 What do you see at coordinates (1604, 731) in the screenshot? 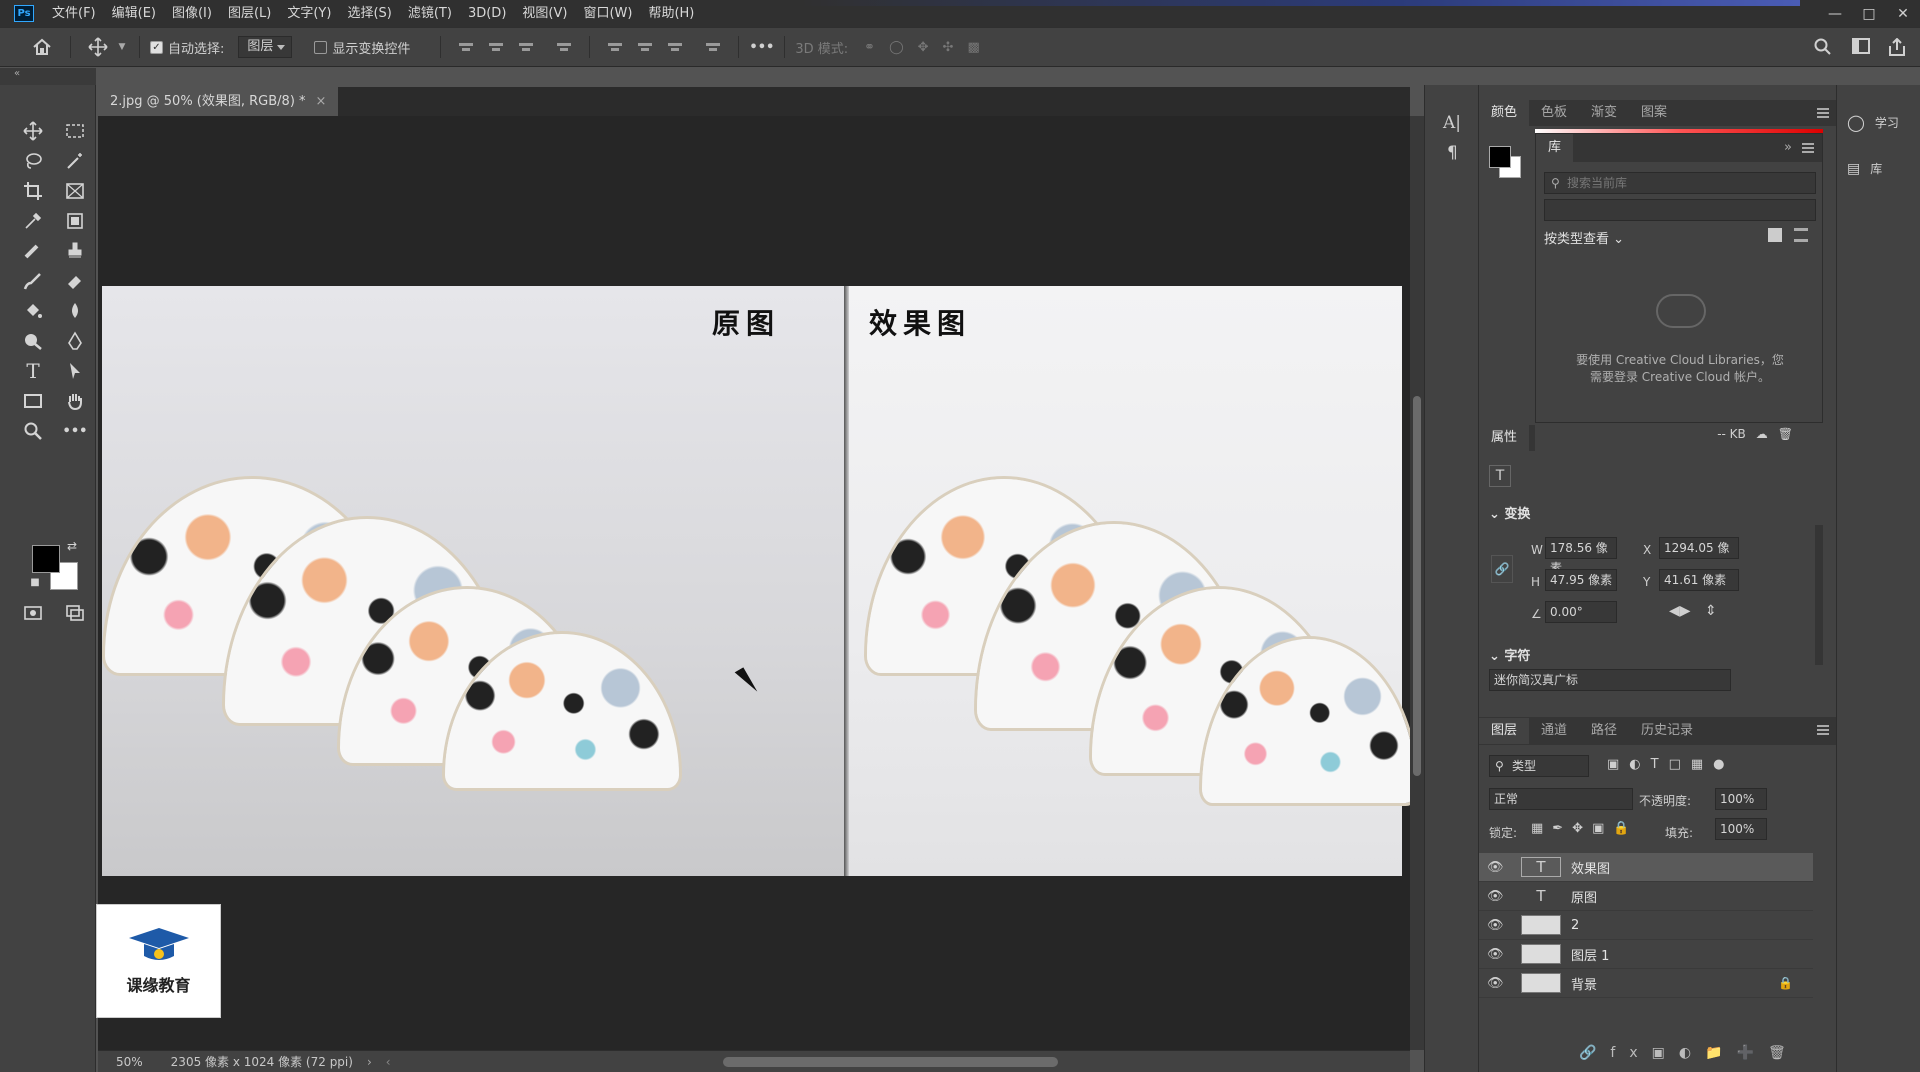
I see `tab-paths: 路径` at bounding box center [1604, 731].